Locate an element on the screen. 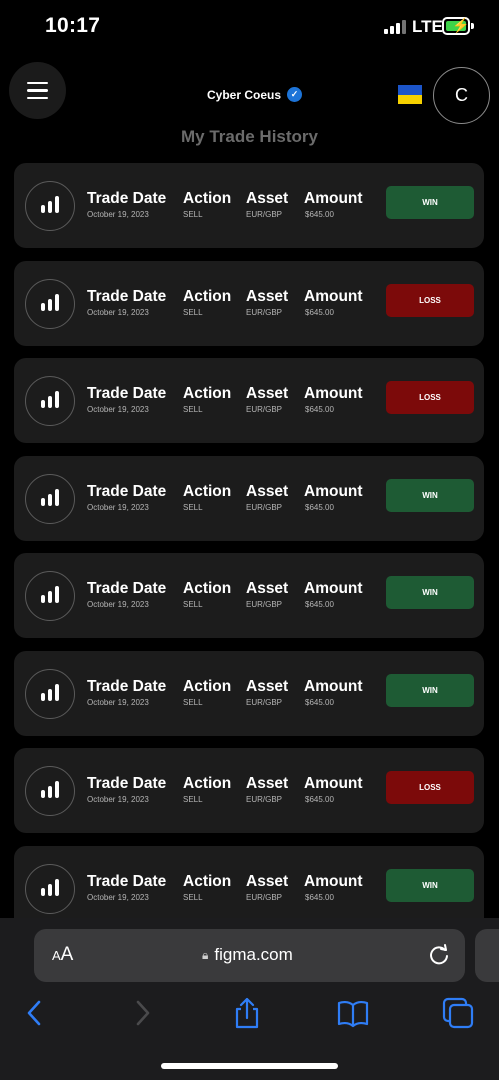 The image size is (499, 1080). chevron-left-icon is located at coordinates (35, 1013).